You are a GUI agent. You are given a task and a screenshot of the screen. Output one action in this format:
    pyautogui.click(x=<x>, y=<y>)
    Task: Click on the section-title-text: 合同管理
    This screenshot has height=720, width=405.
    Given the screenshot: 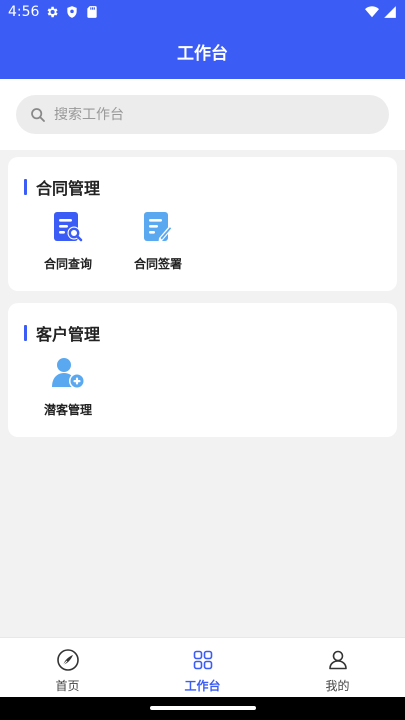 What is the action you would take?
    pyautogui.click(x=68, y=188)
    